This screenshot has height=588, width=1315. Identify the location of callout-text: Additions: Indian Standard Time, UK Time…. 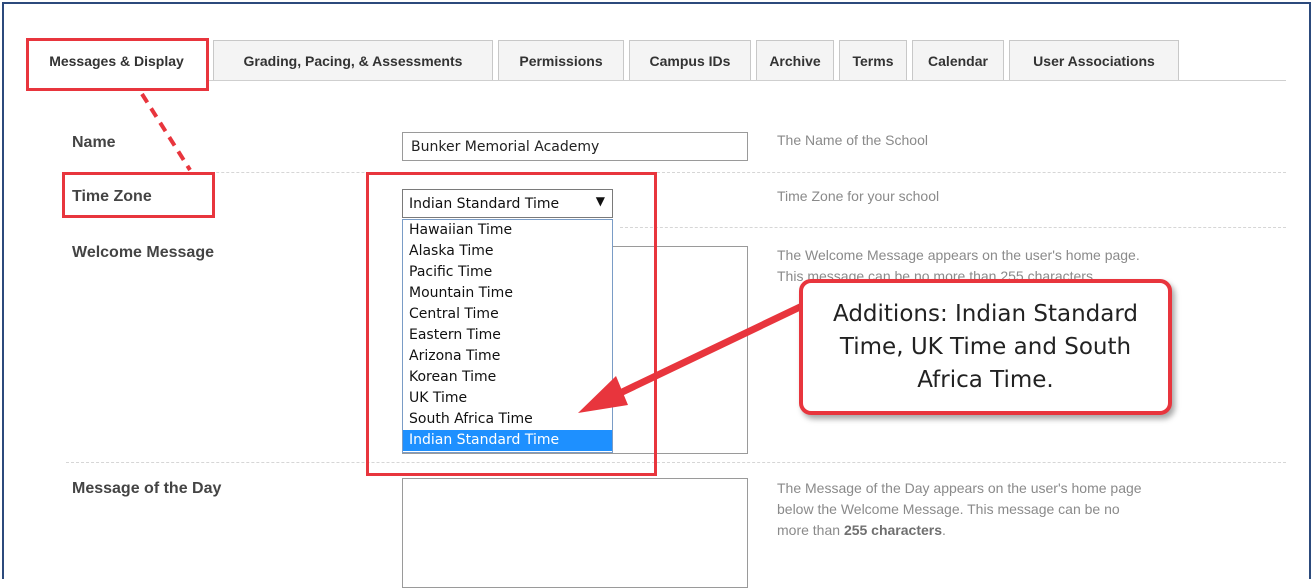
(985, 346).